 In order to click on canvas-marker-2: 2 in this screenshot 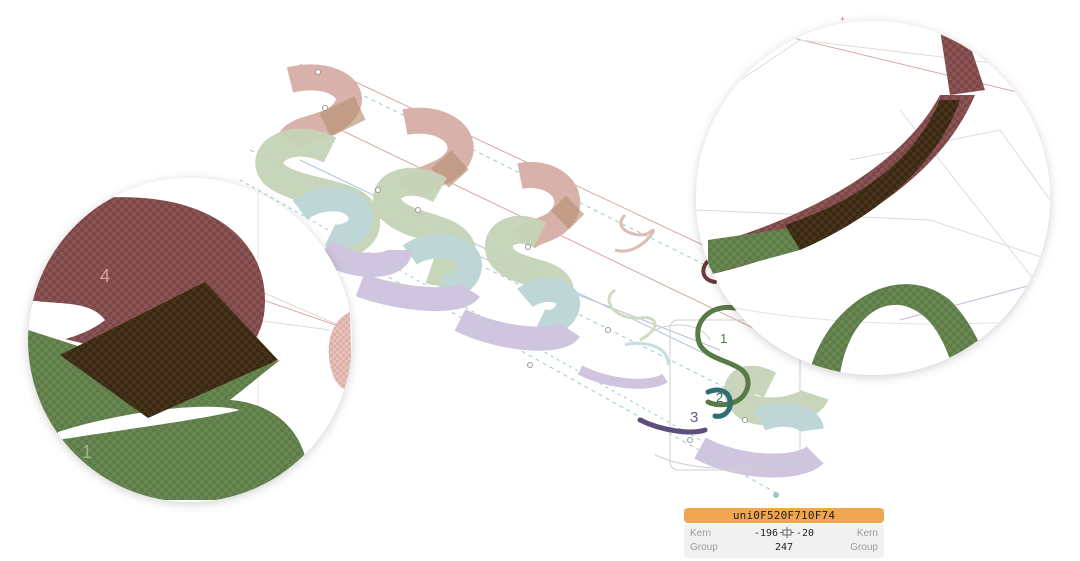, I will do `click(719, 397)`.